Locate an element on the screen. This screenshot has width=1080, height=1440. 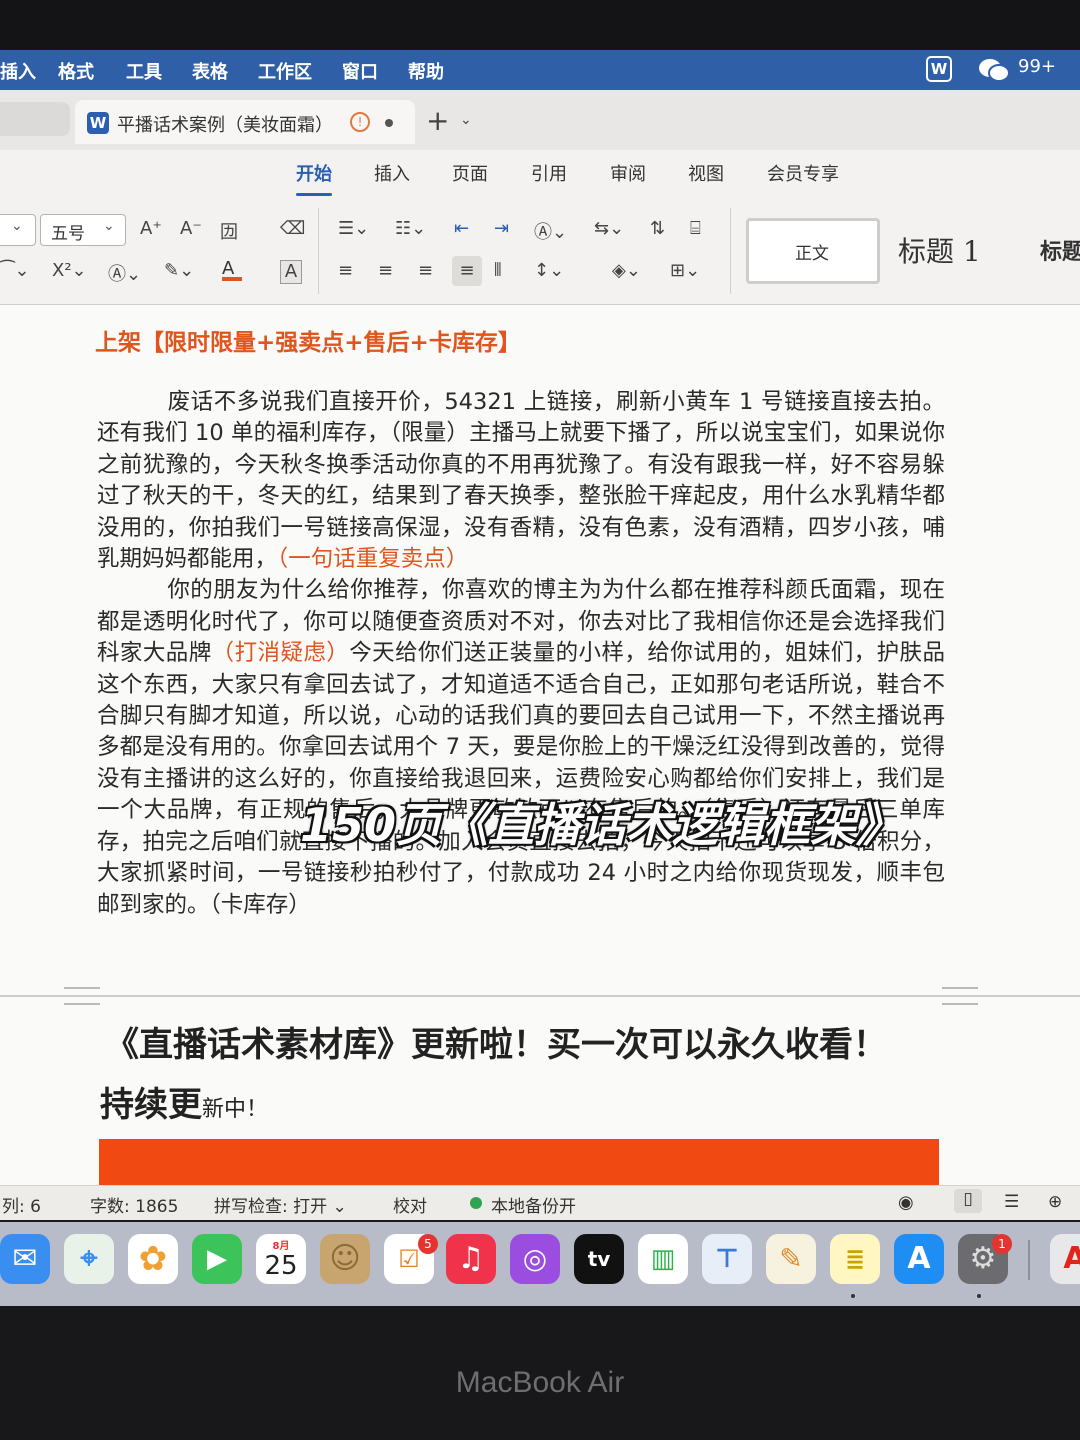
font-name-dropdown: ⌄ is located at coordinates (18, 230).